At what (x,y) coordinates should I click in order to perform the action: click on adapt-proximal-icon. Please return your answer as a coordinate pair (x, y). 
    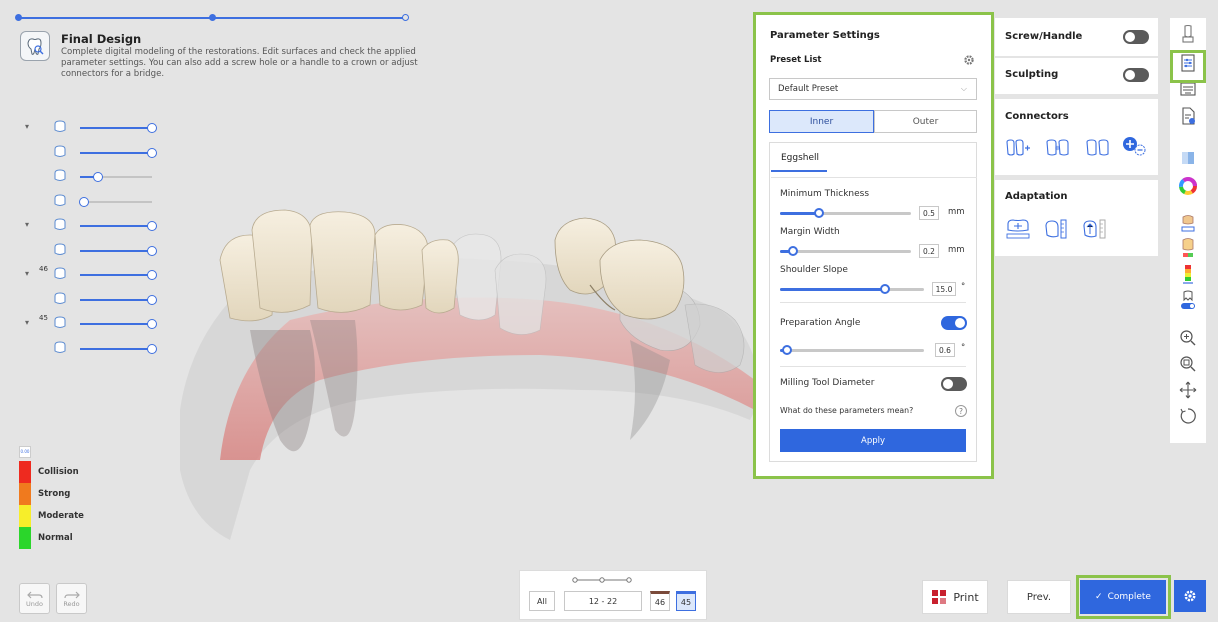
    Looking at the image, I should click on (1057, 229).